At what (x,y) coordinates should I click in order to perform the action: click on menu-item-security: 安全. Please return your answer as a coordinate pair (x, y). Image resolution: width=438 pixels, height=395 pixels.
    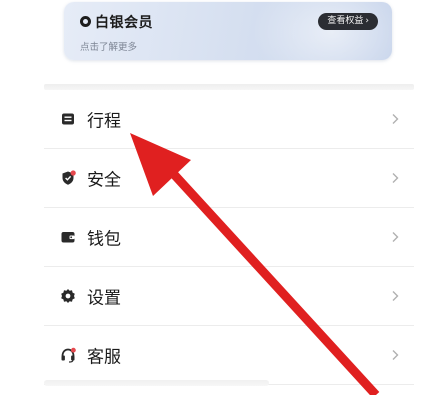
    Looking at the image, I should click on (229, 178).